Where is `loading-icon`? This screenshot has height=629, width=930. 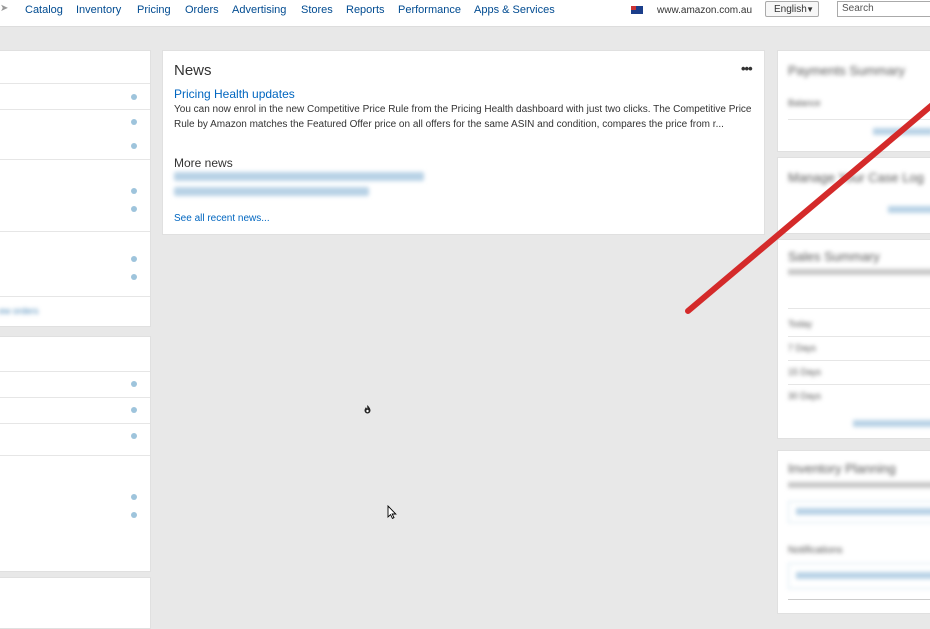
loading-icon is located at coordinates (367, 409).